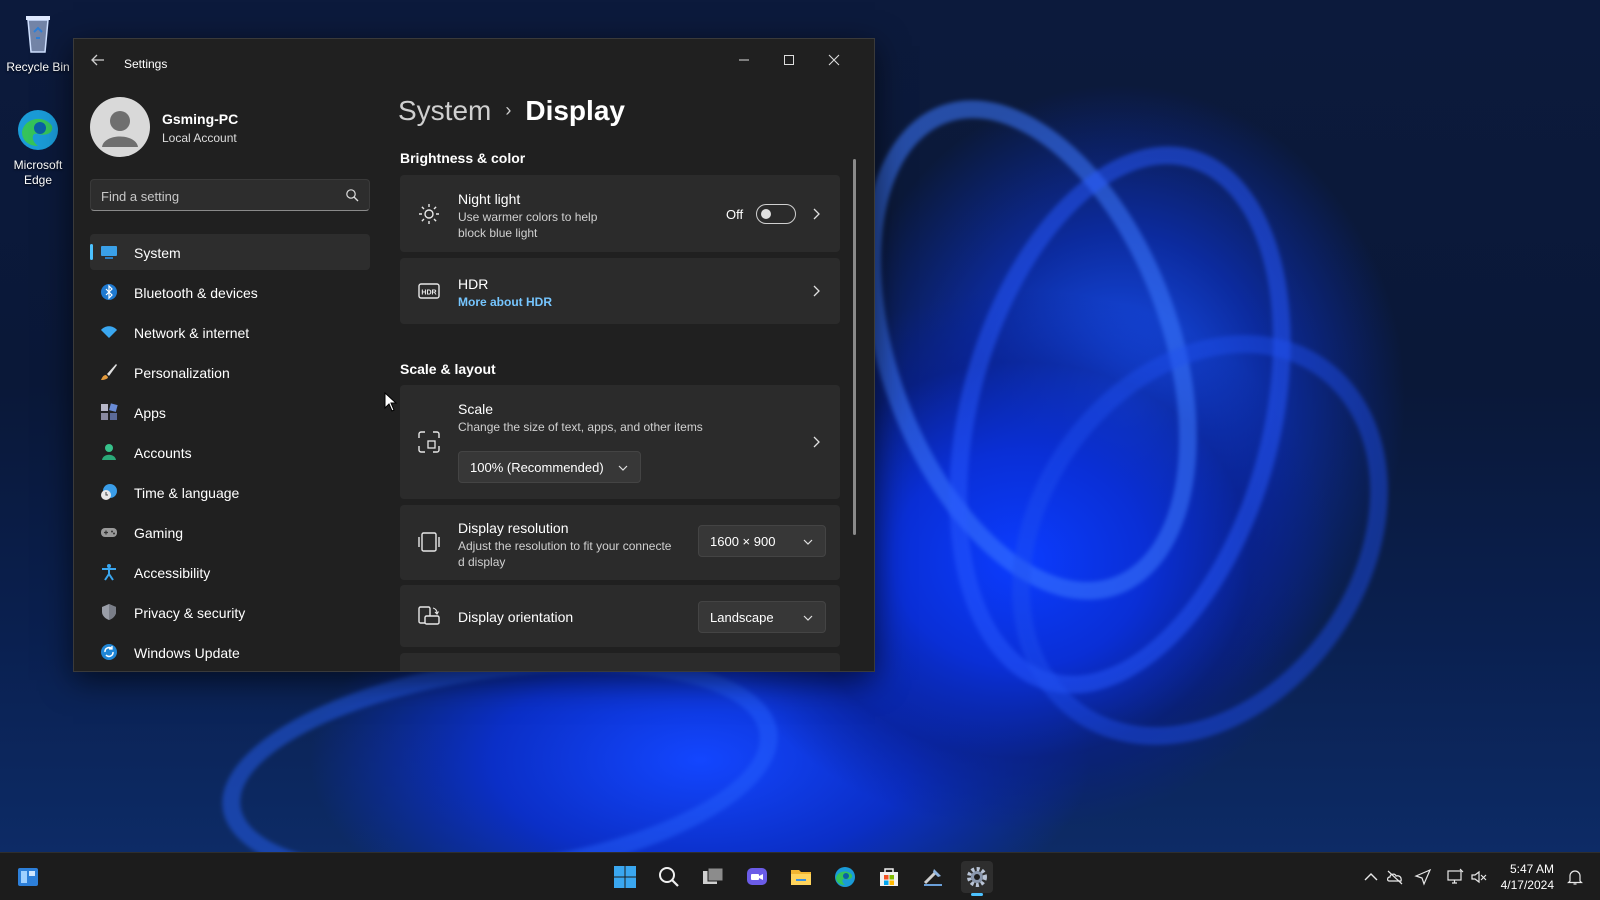 Image resolution: width=1600 pixels, height=900 pixels. Describe the element at coordinates (713, 877) in the screenshot. I see `task-view-button` at that location.